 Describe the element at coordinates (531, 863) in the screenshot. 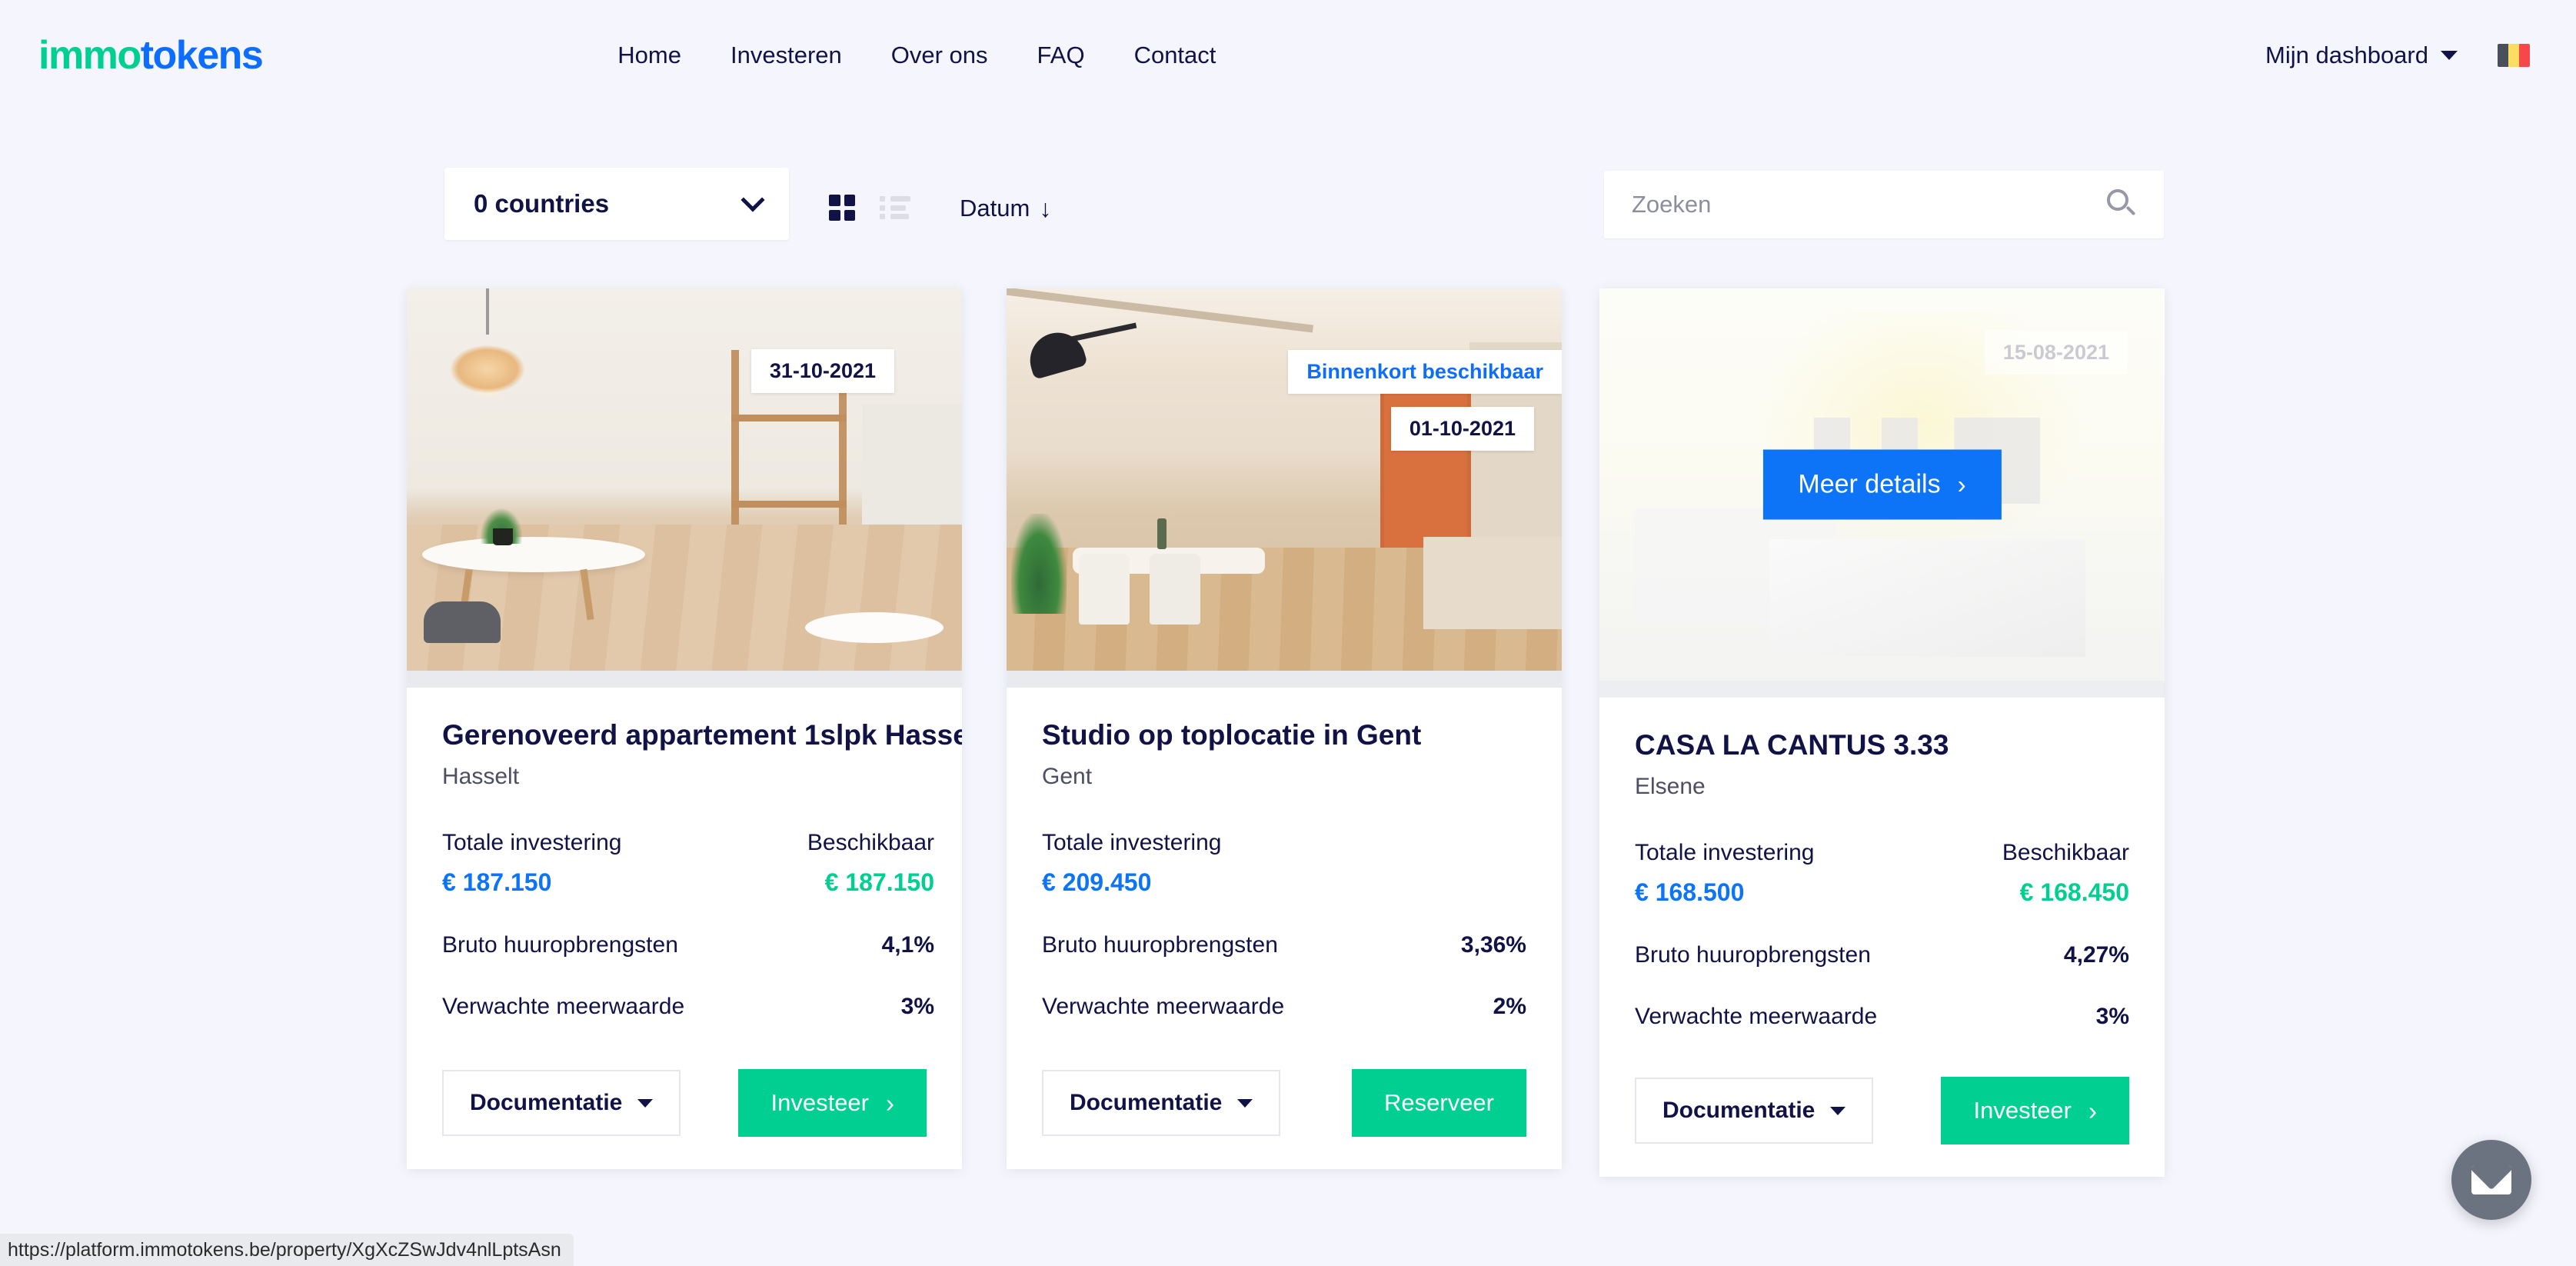

I see `total-investment-block: Totale investering € 187.150` at that location.